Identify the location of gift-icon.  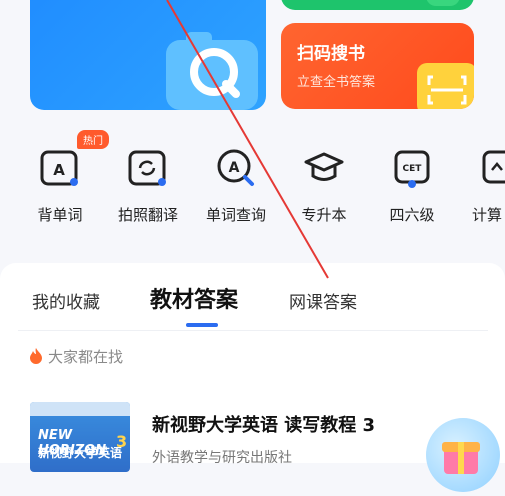
(461, 458).